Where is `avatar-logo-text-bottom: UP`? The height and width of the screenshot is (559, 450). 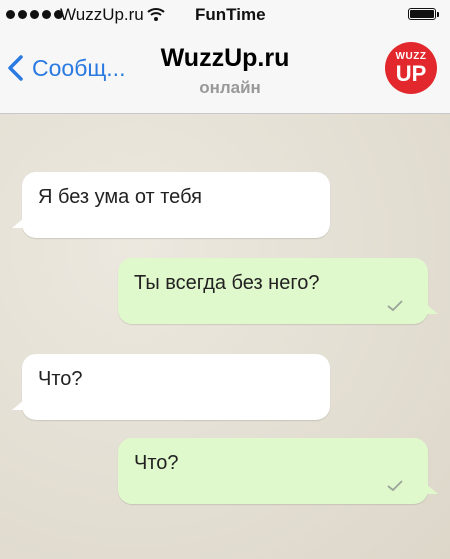
avatar-logo-text-bottom: UP is located at coordinates (411, 73).